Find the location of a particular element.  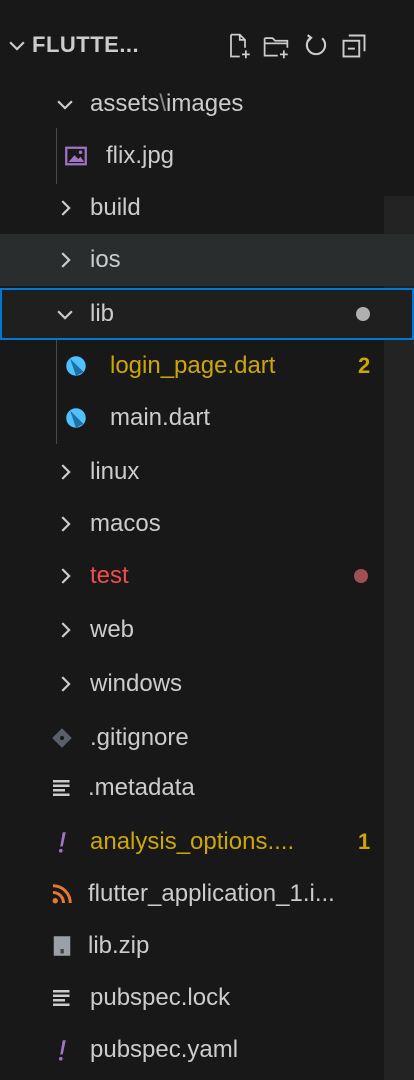

git-diamond-icon is located at coordinates (62, 738).